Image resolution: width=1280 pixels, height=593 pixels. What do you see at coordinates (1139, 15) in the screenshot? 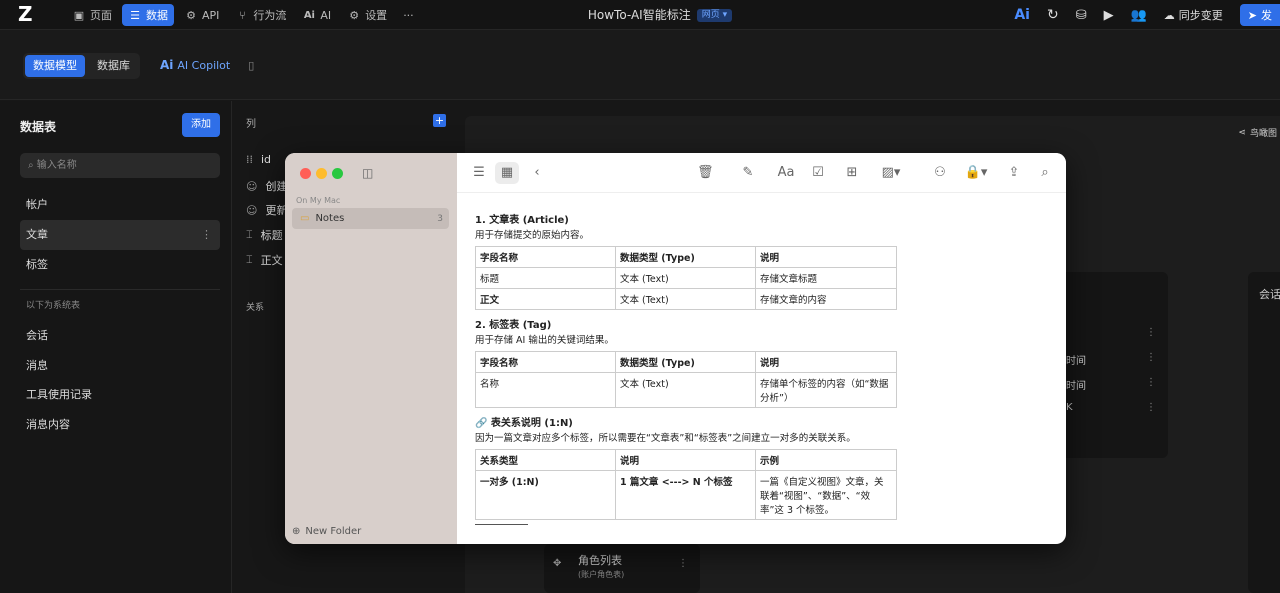
I see `users-icon: 👥` at bounding box center [1139, 15].